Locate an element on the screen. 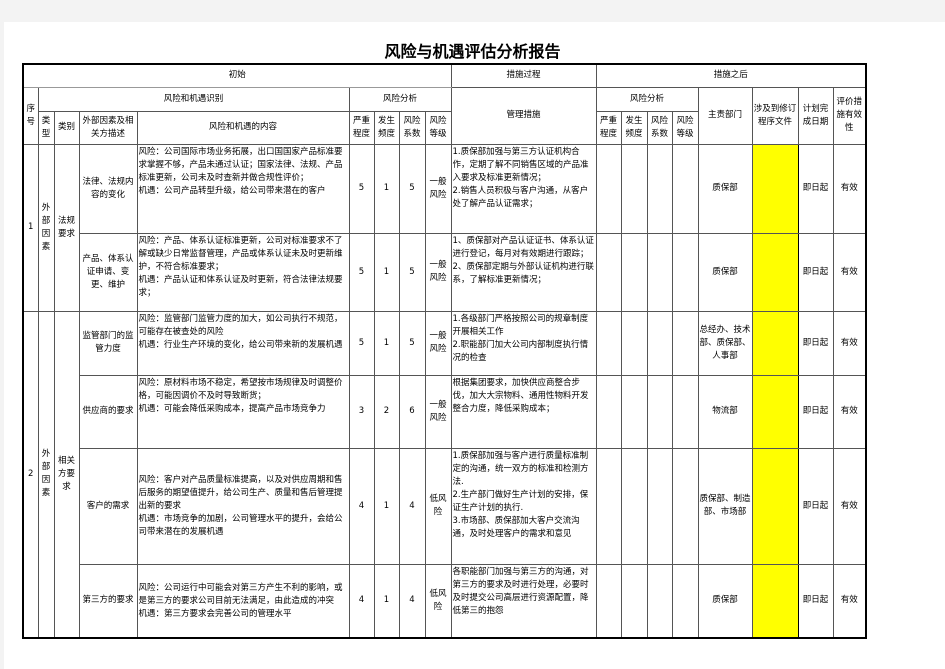  header-frequency: 发生频度 is located at coordinates (386, 127).